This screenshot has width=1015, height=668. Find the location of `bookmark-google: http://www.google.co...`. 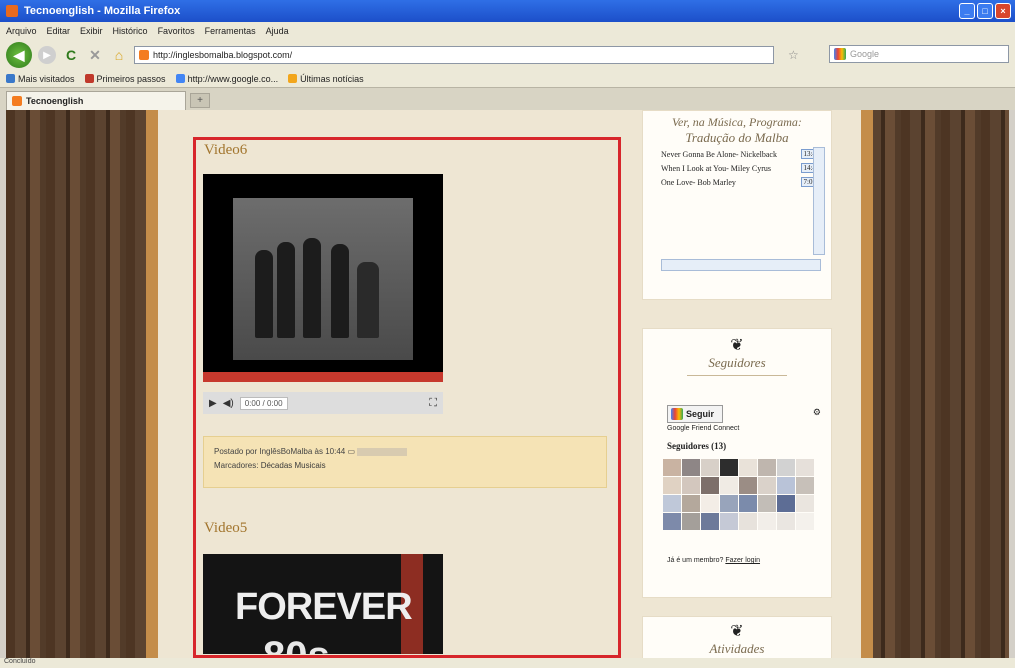

bookmark-google: http://www.google.co... is located at coordinates (227, 78).